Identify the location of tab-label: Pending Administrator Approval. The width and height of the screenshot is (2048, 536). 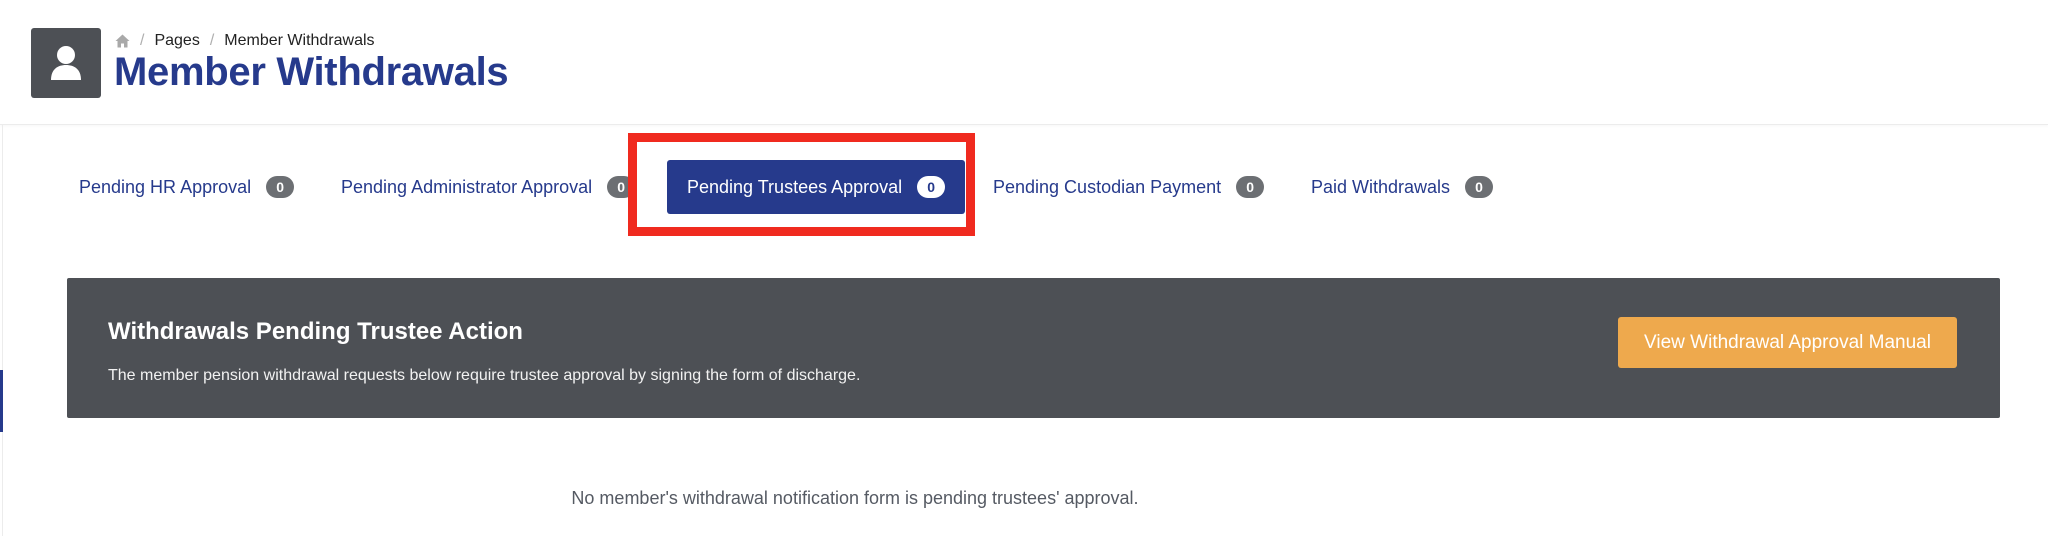
(467, 186).